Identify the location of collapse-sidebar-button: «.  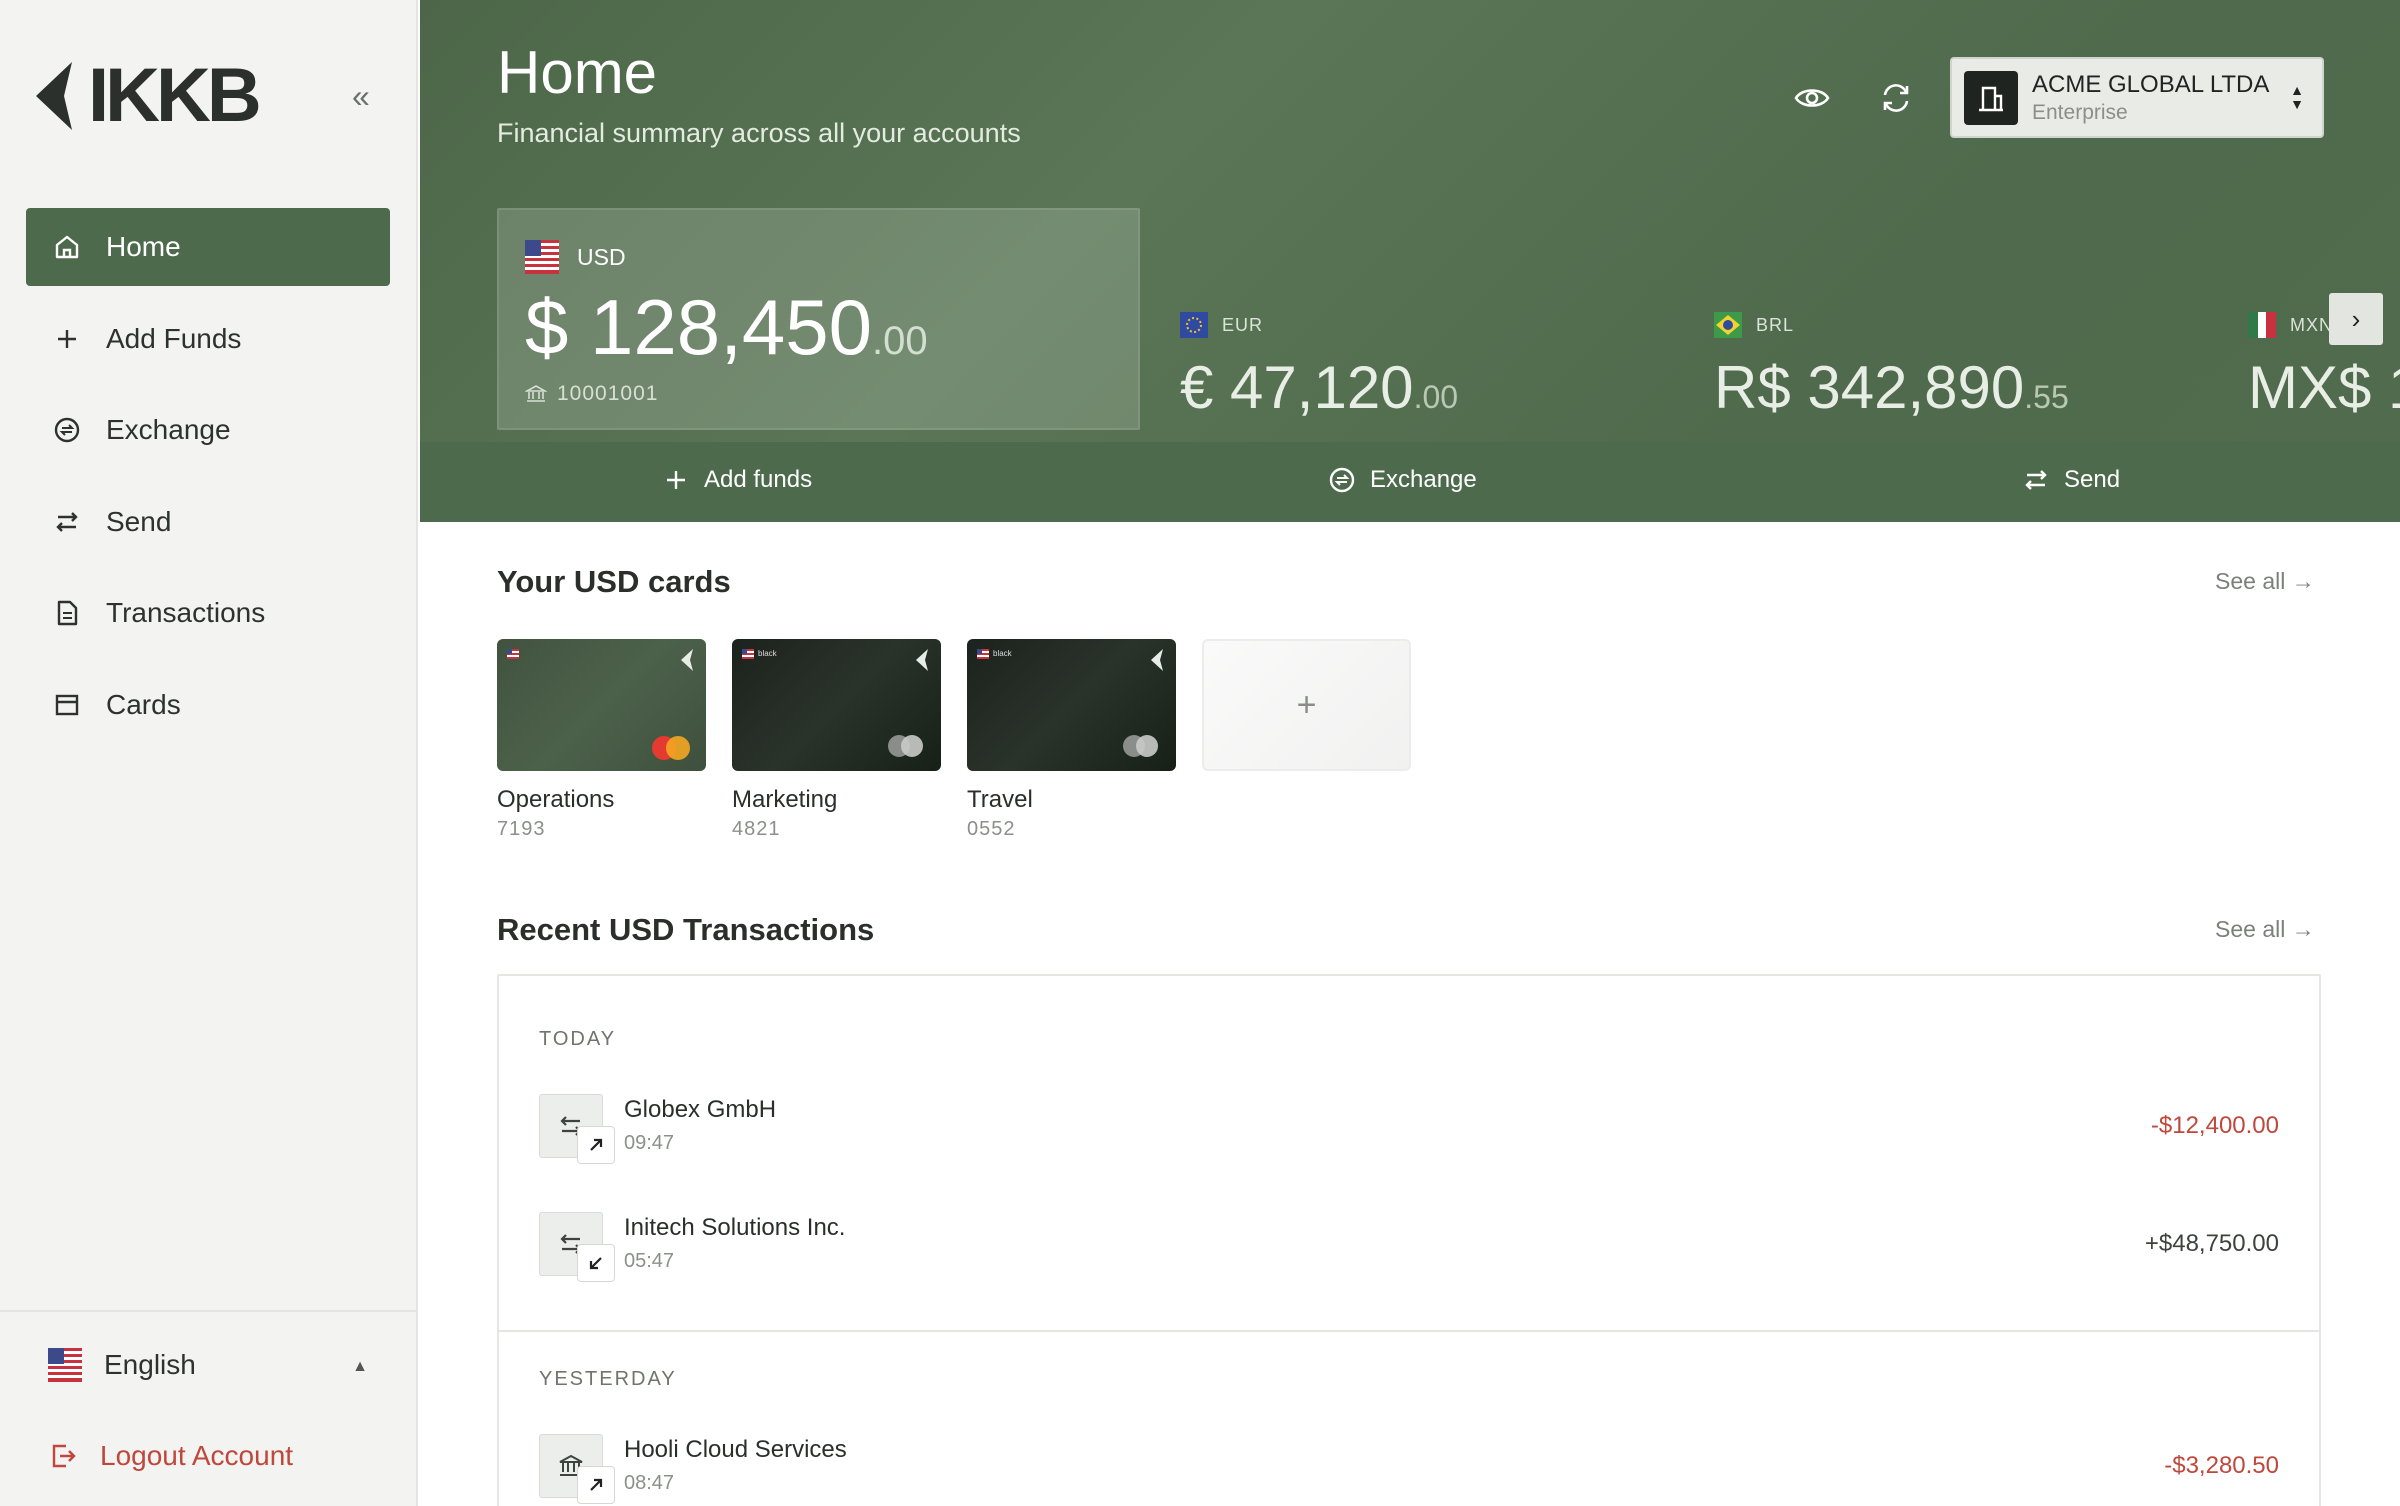
(361, 96).